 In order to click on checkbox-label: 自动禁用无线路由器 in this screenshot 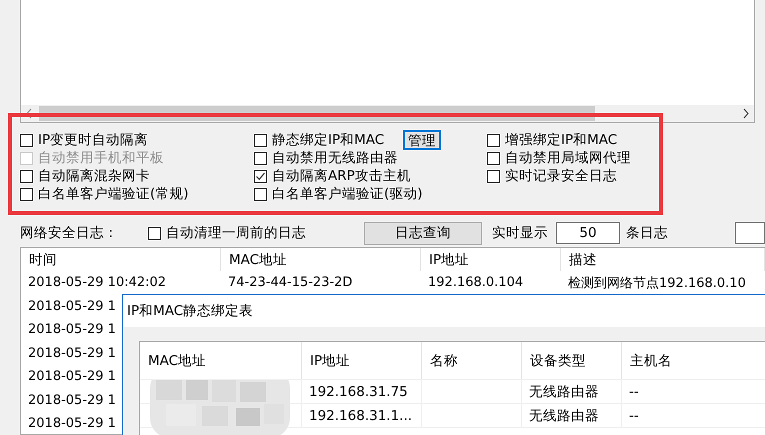, I will do `click(335, 158)`.